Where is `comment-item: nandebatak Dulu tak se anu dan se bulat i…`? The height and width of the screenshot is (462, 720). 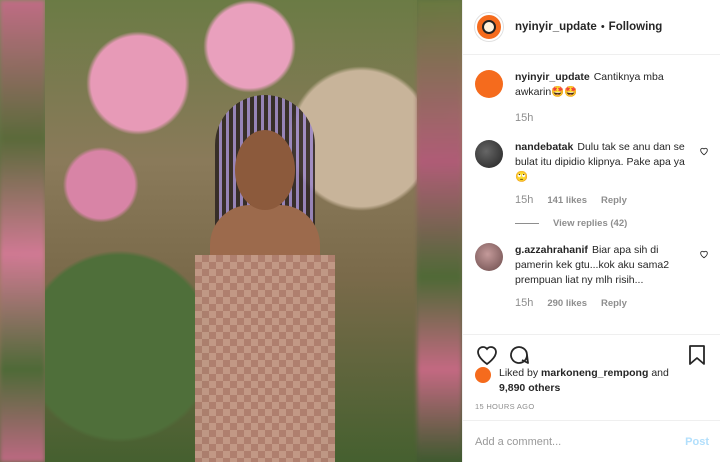
comment-item: nandebatak Dulu tak se anu dan se bulat i… is located at coordinates (592, 162).